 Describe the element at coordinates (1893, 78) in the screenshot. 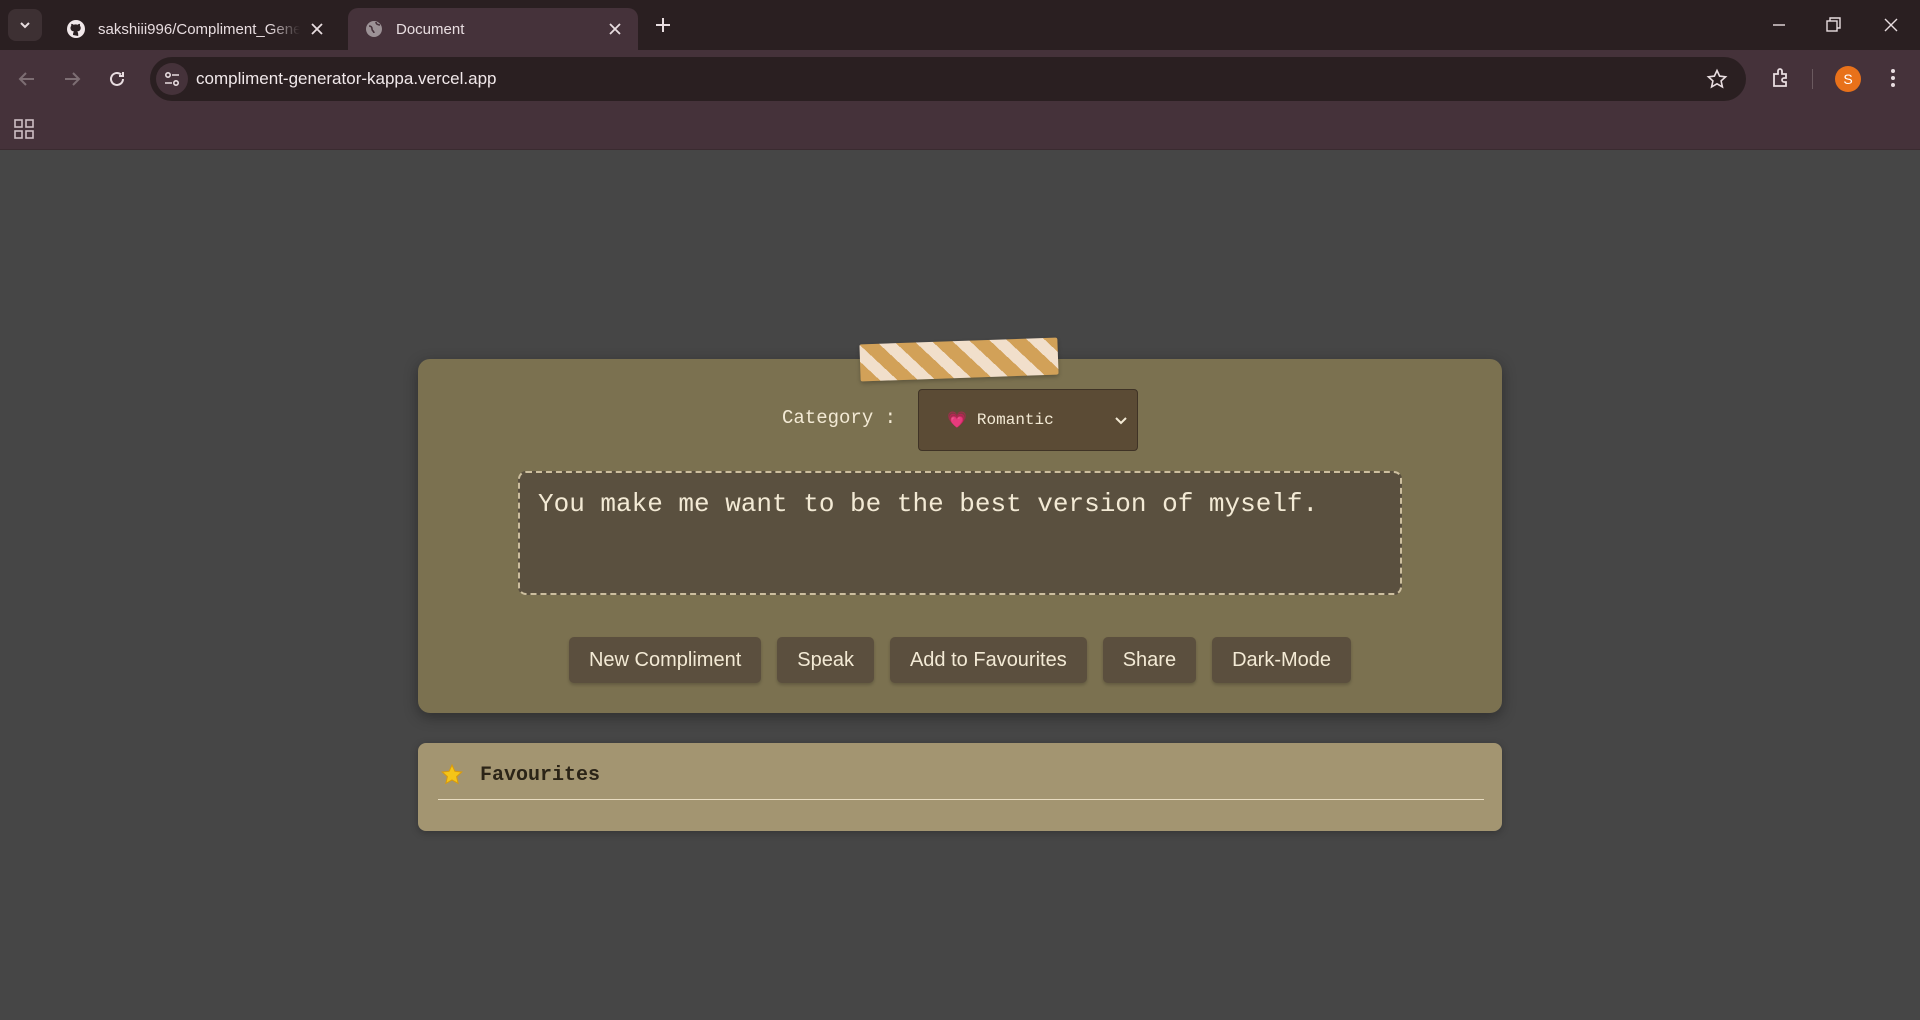

I see `more-vert-icon` at that location.